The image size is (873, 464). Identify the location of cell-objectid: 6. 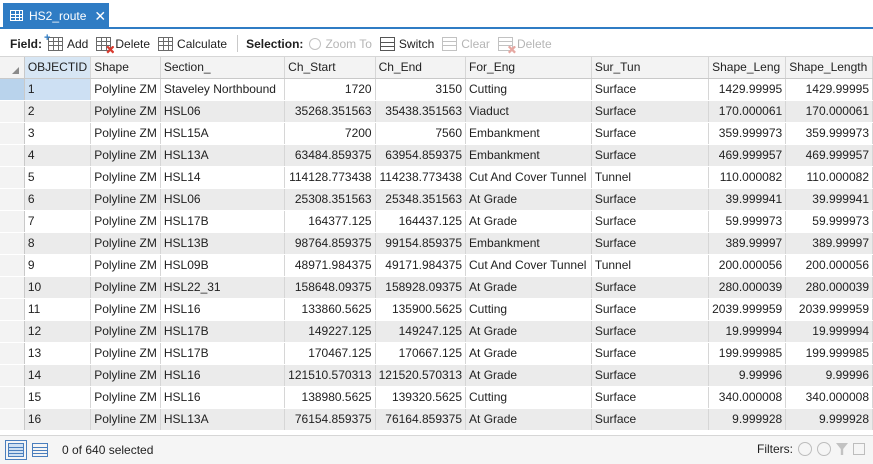
(58, 199).